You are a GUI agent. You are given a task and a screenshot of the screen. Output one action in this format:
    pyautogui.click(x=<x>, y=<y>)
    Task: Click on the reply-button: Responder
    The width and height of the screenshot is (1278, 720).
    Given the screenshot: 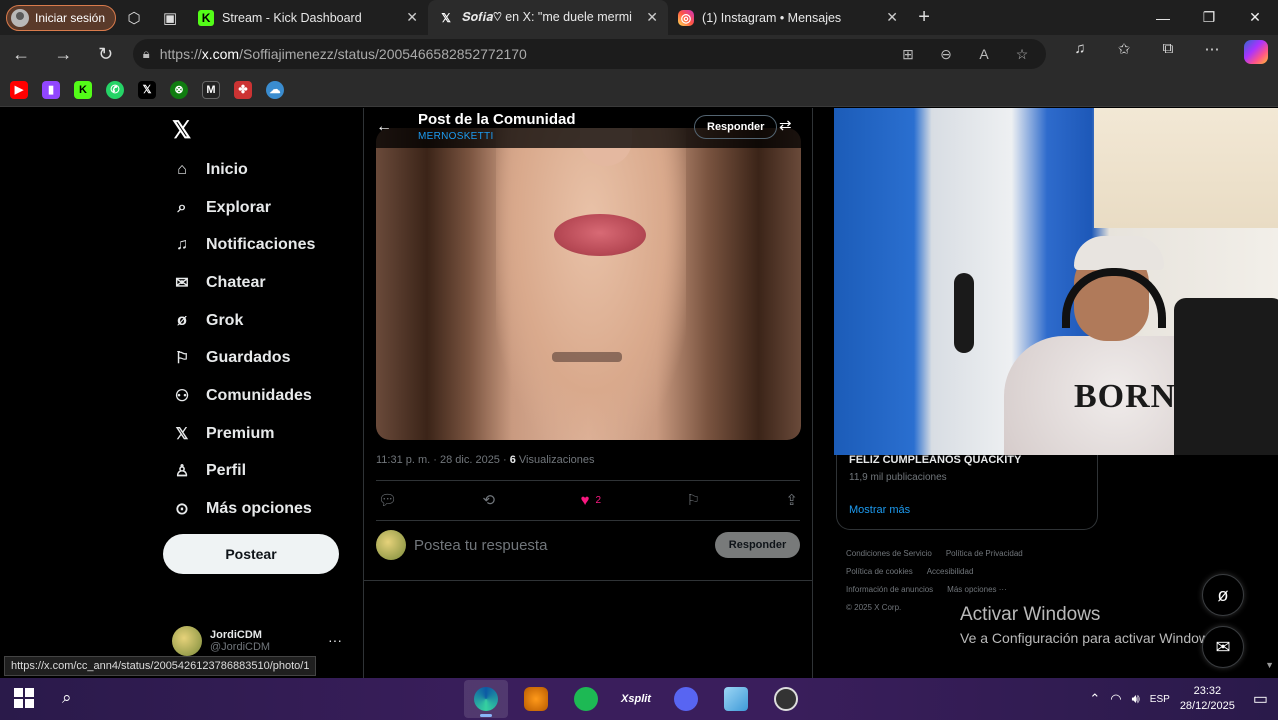 What is the action you would take?
    pyautogui.click(x=757, y=545)
    